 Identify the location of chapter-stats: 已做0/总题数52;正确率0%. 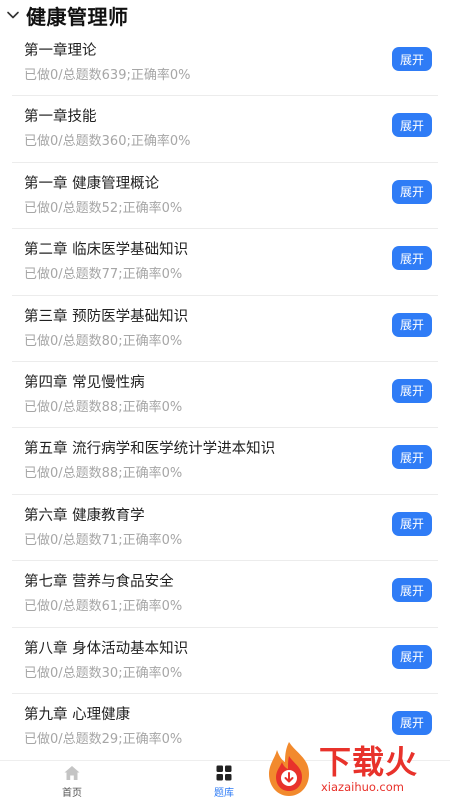
(103, 208).